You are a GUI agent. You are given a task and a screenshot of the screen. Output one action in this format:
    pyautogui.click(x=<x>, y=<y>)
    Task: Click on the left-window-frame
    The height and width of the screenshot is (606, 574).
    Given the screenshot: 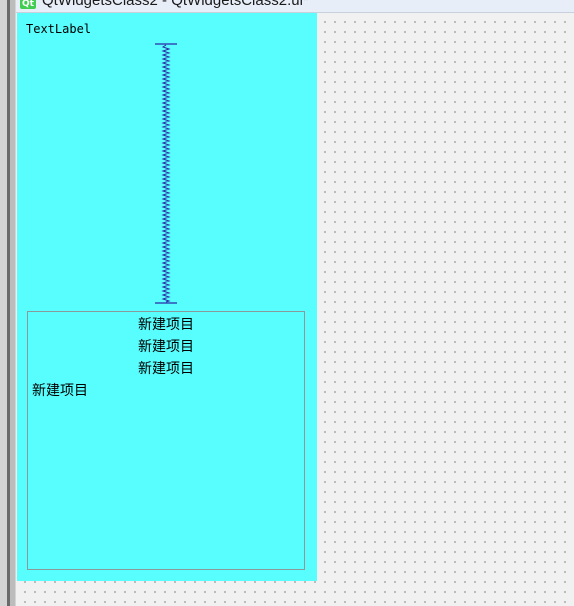 What is the action you would take?
    pyautogui.click(x=8, y=303)
    